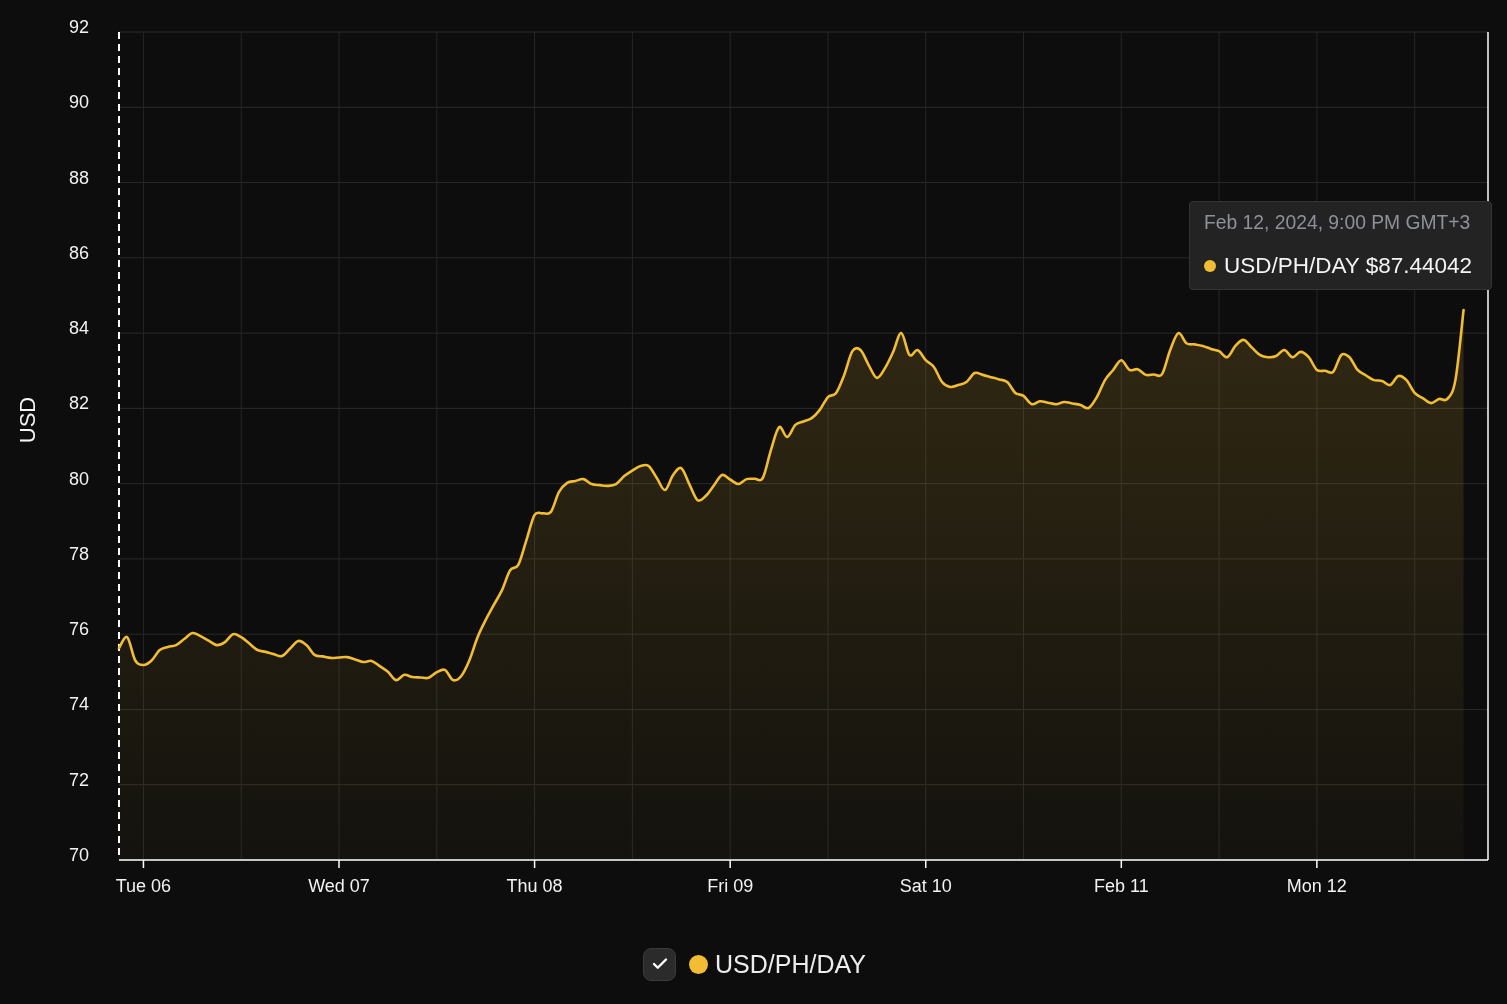 This screenshot has height=1004, width=1507. Describe the element at coordinates (78, 177) in the screenshot. I see `y-tick-label: 88` at that location.